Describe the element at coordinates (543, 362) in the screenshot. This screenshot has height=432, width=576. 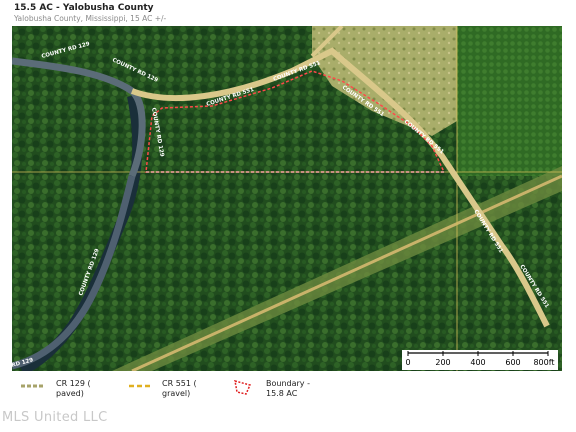
I see `scale-tick-800: 800ft` at that location.